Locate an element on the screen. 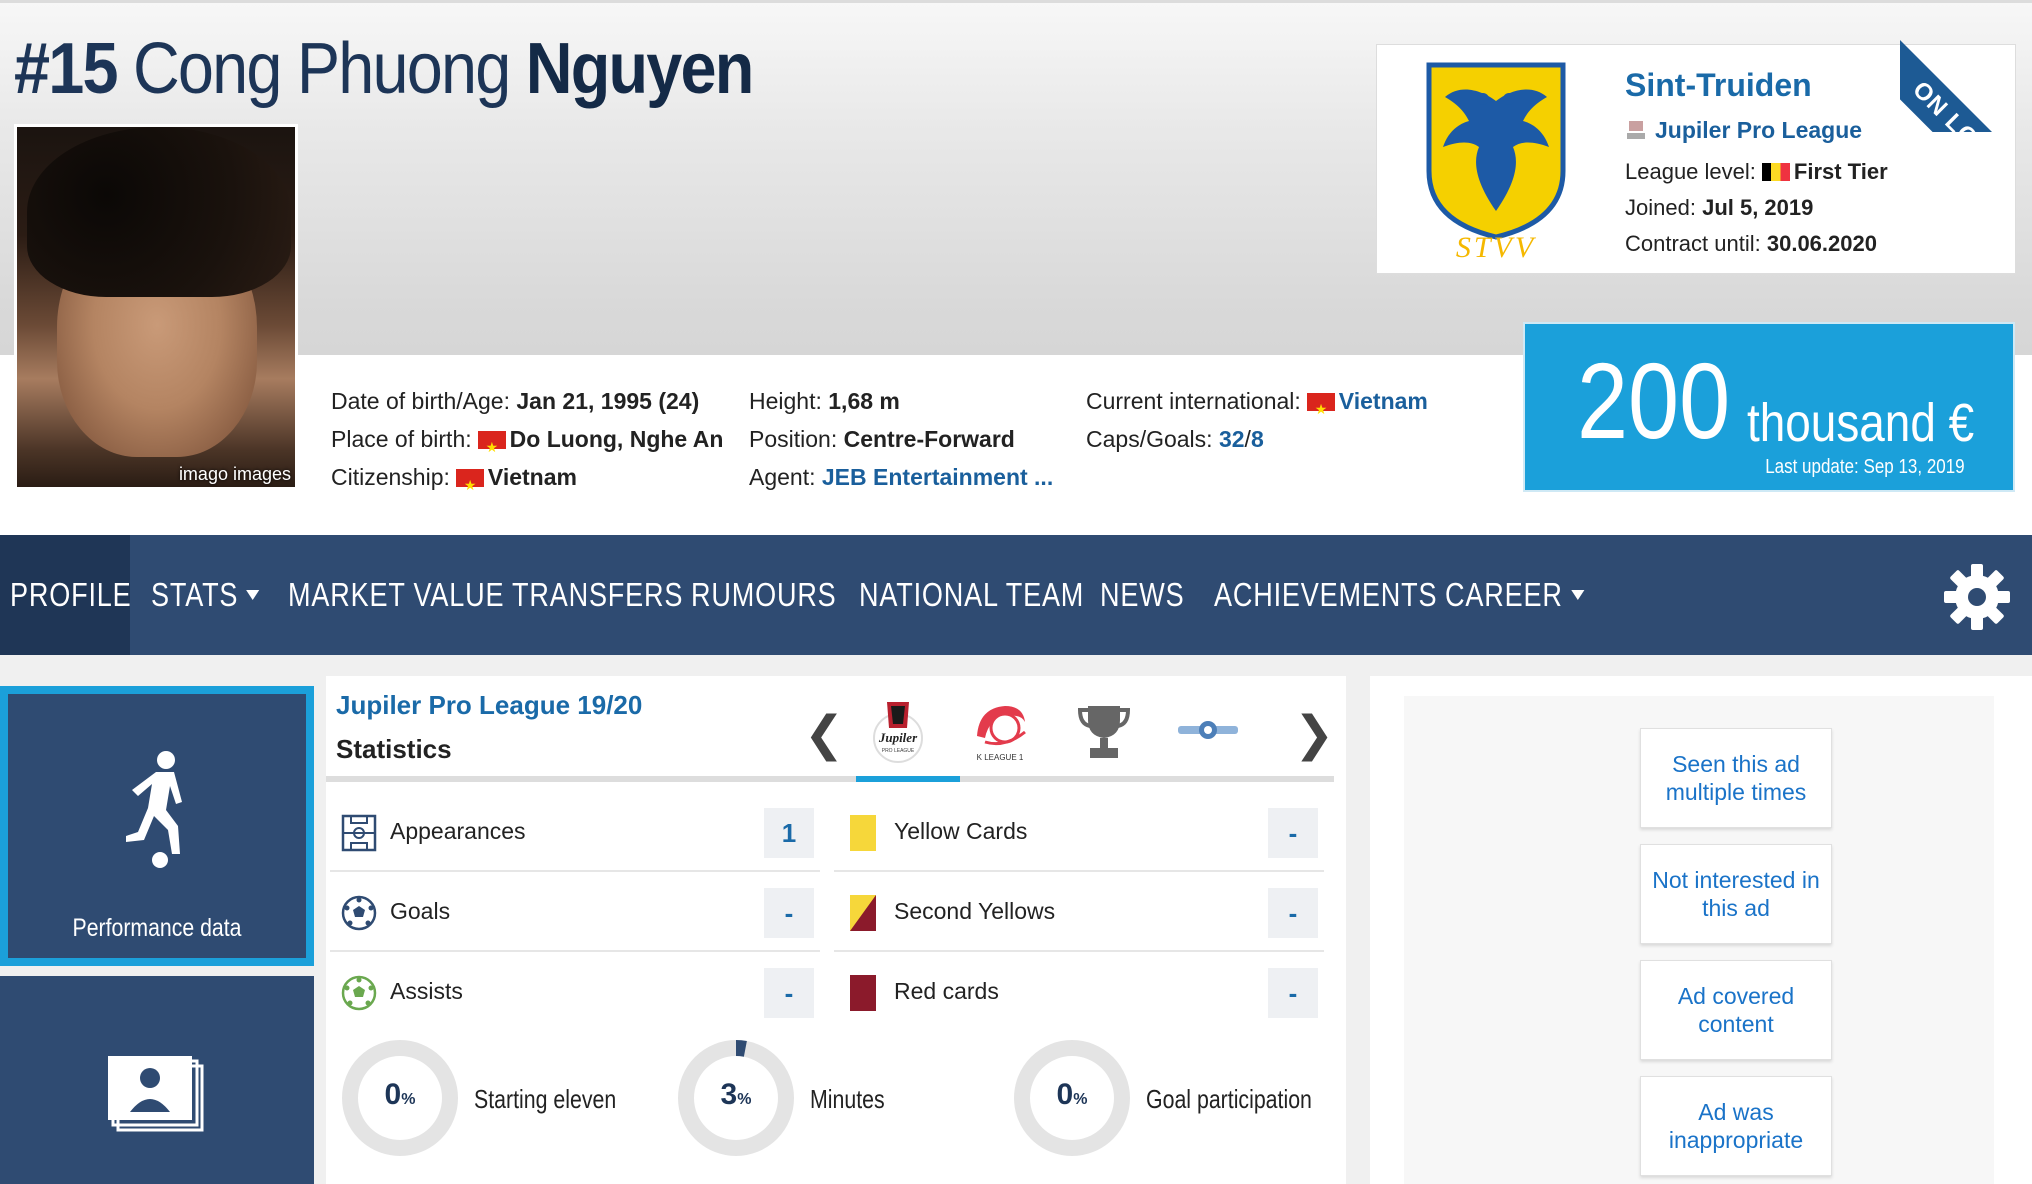 This screenshot has height=1184, width=2032. prev-competition-arrow: ❮ is located at coordinates (824, 734).